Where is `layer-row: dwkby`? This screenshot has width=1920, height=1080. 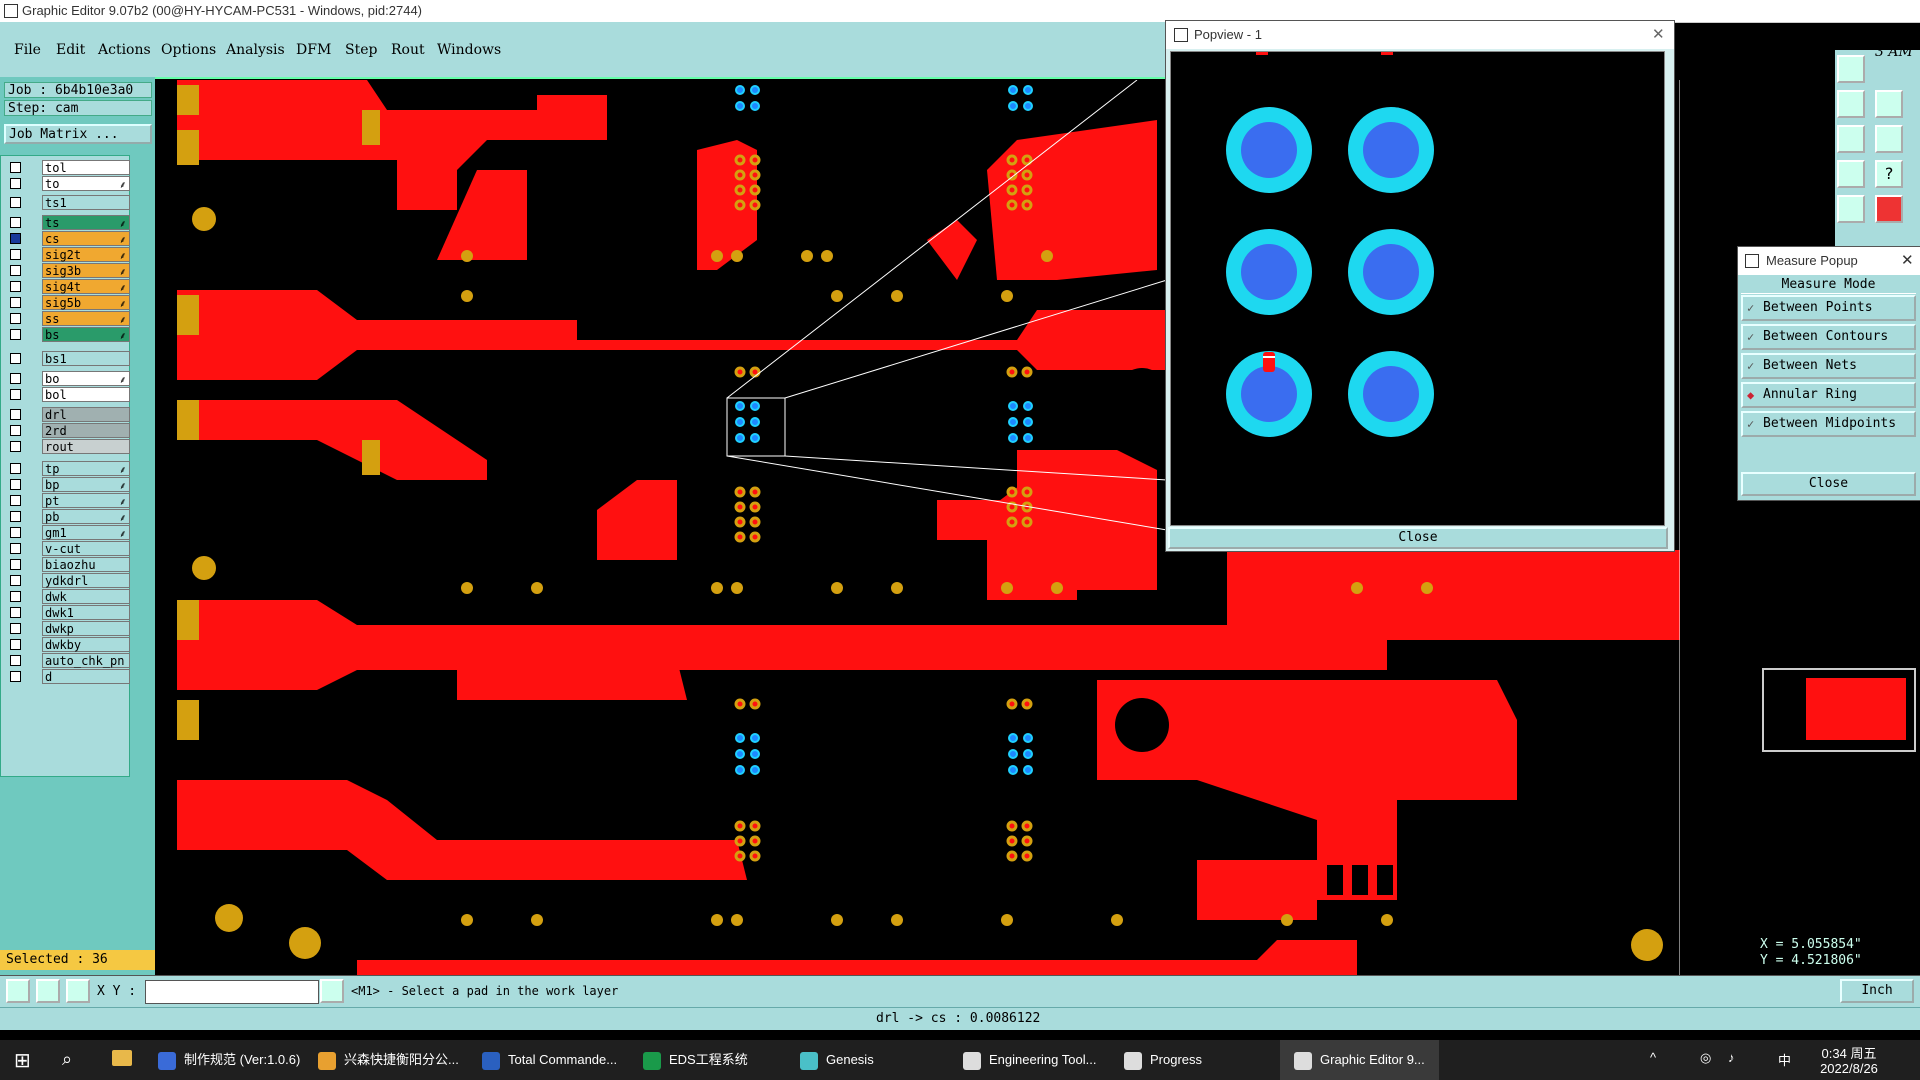
layer-row: dwkby is located at coordinates (68, 644).